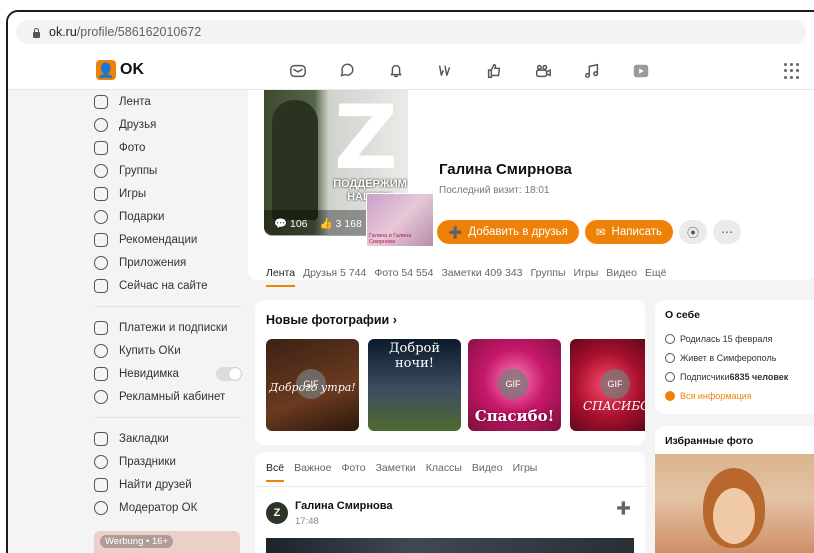 The height and width of the screenshot is (553, 814). Describe the element at coordinates (168, 216) in the screenshot. I see `sidebar-item: Подарки` at that location.